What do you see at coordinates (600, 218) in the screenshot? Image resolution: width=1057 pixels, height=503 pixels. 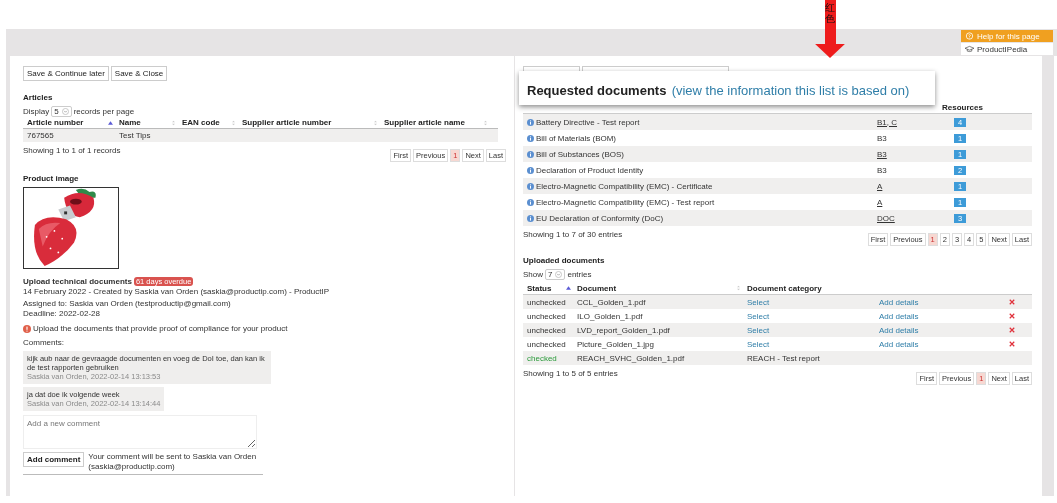 I see `document-name: EU Declaration of Conformity (DoC)` at bounding box center [600, 218].